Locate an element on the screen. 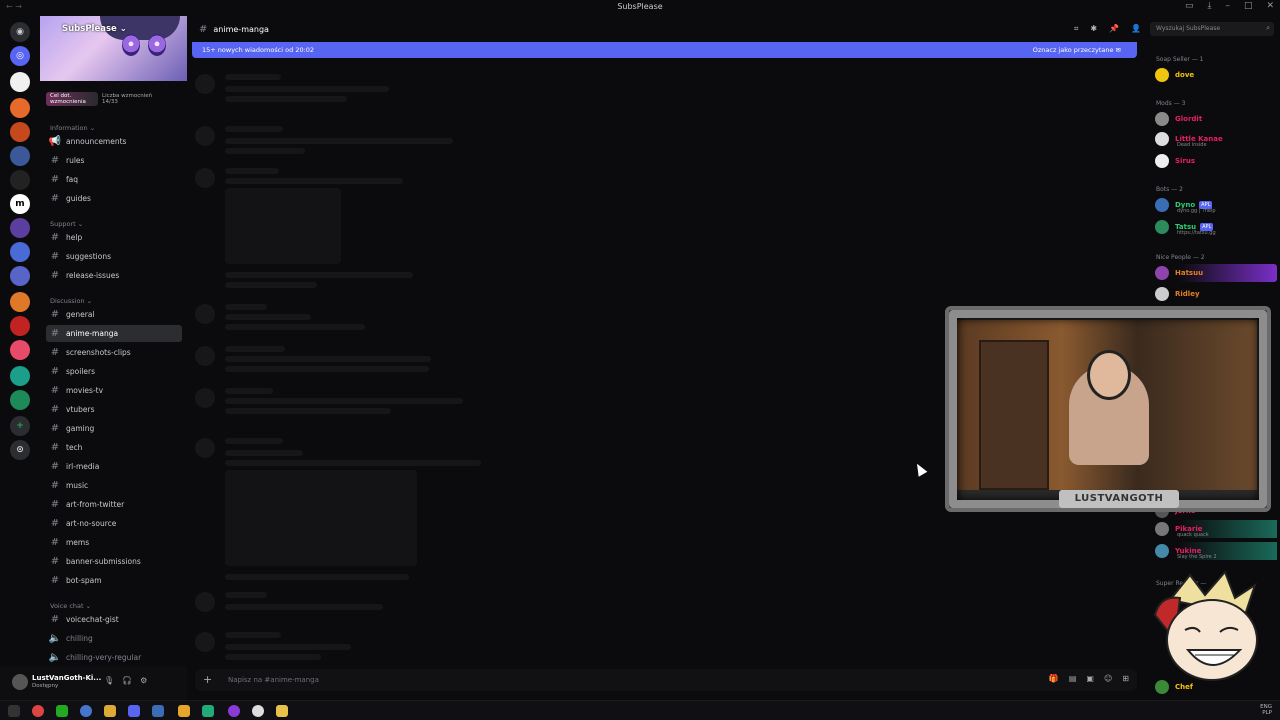 The width and height of the screenshot is (1280, 720). close-icon: ✕ is located at coordinates (1270, 6).